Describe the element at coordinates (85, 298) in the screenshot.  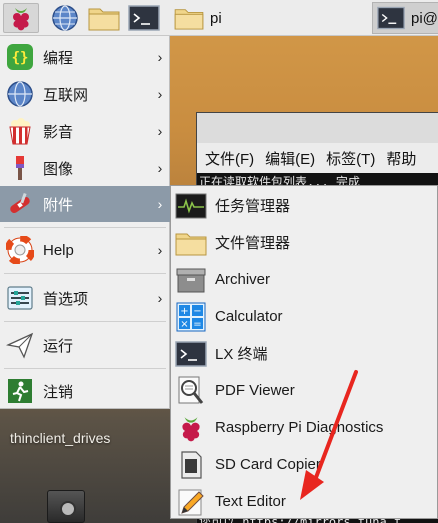
I see `menu-item-preferences: 首选项 ›` at that location.